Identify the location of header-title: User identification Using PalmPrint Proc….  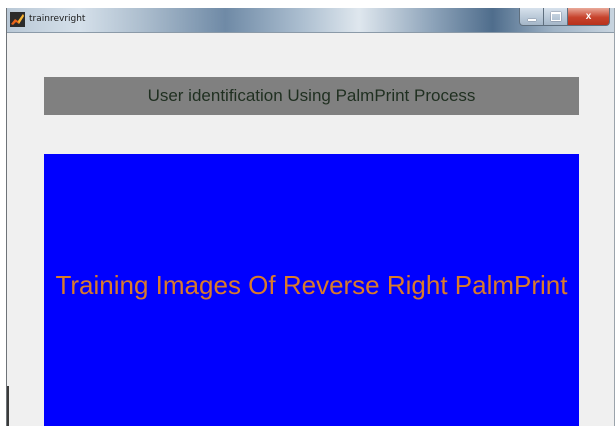
(311, 95).